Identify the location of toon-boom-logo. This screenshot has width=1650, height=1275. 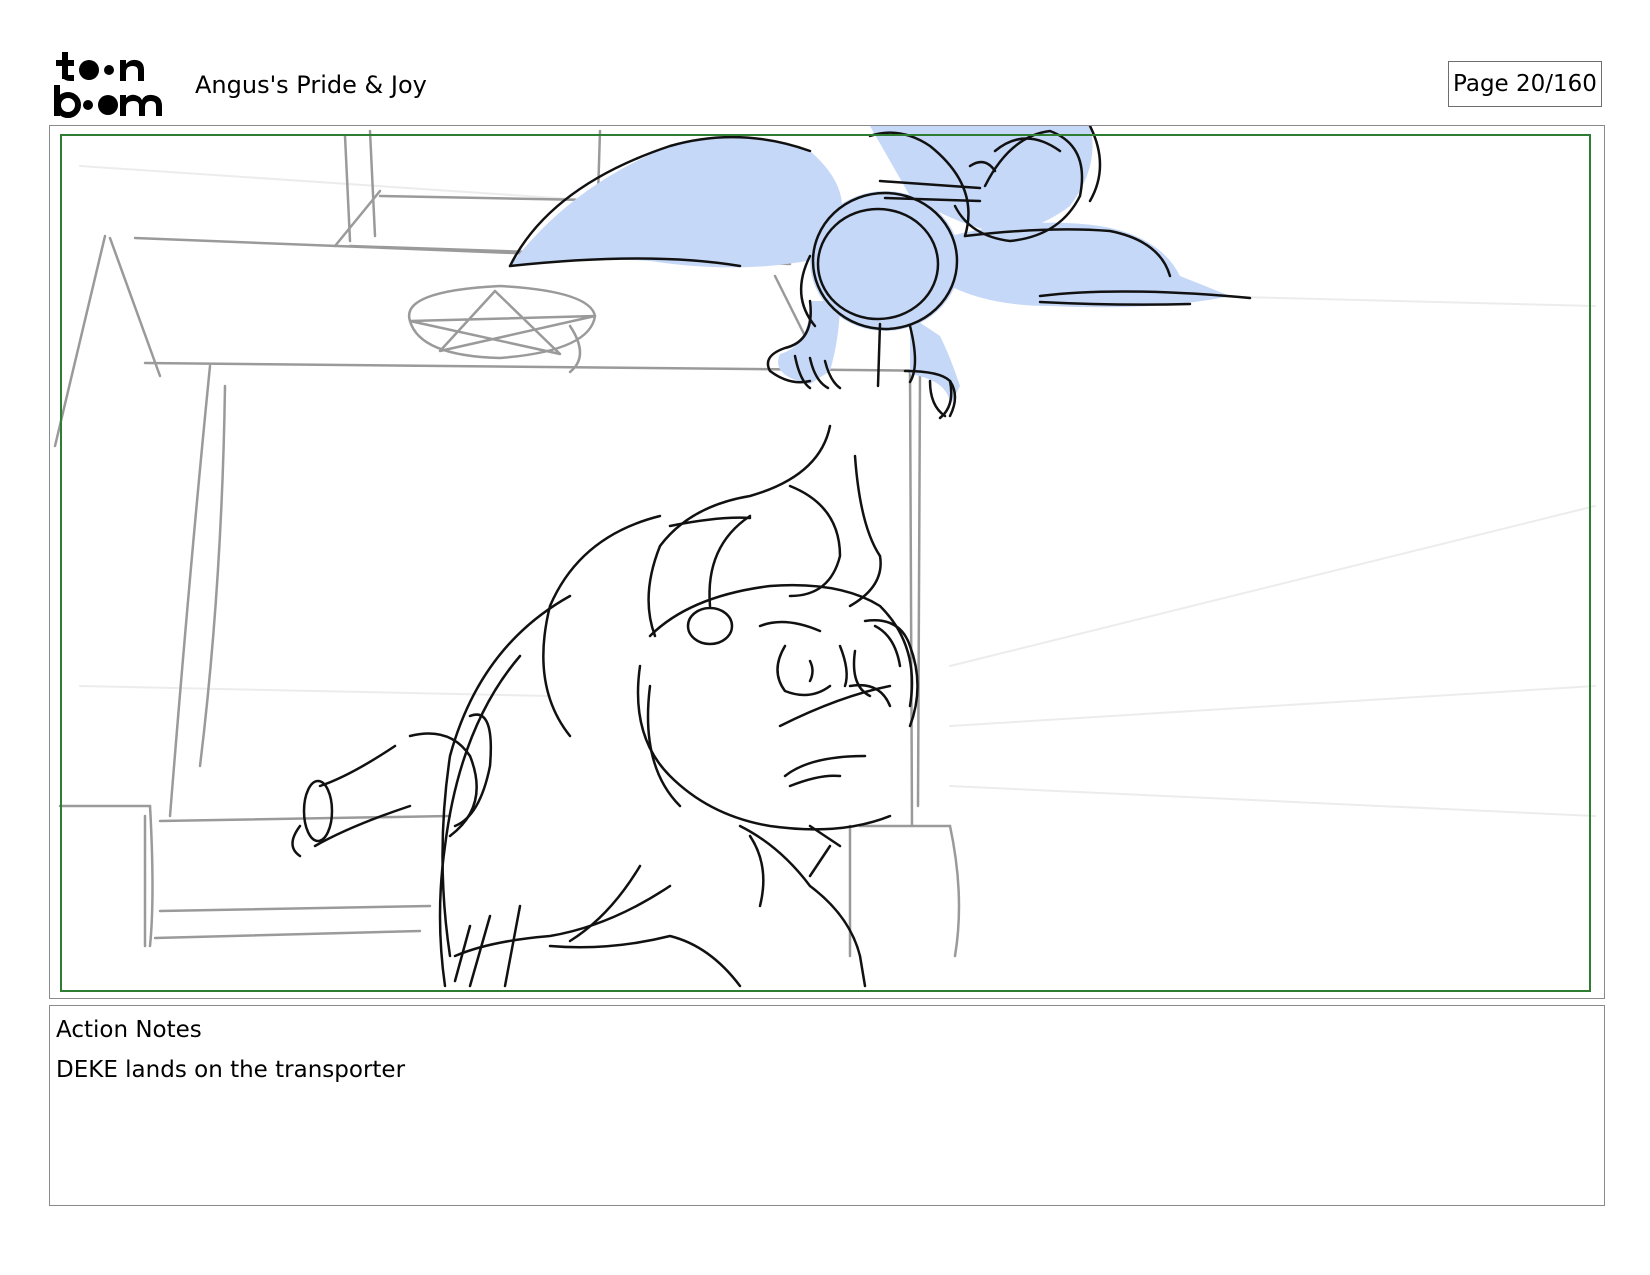
(108, 85).